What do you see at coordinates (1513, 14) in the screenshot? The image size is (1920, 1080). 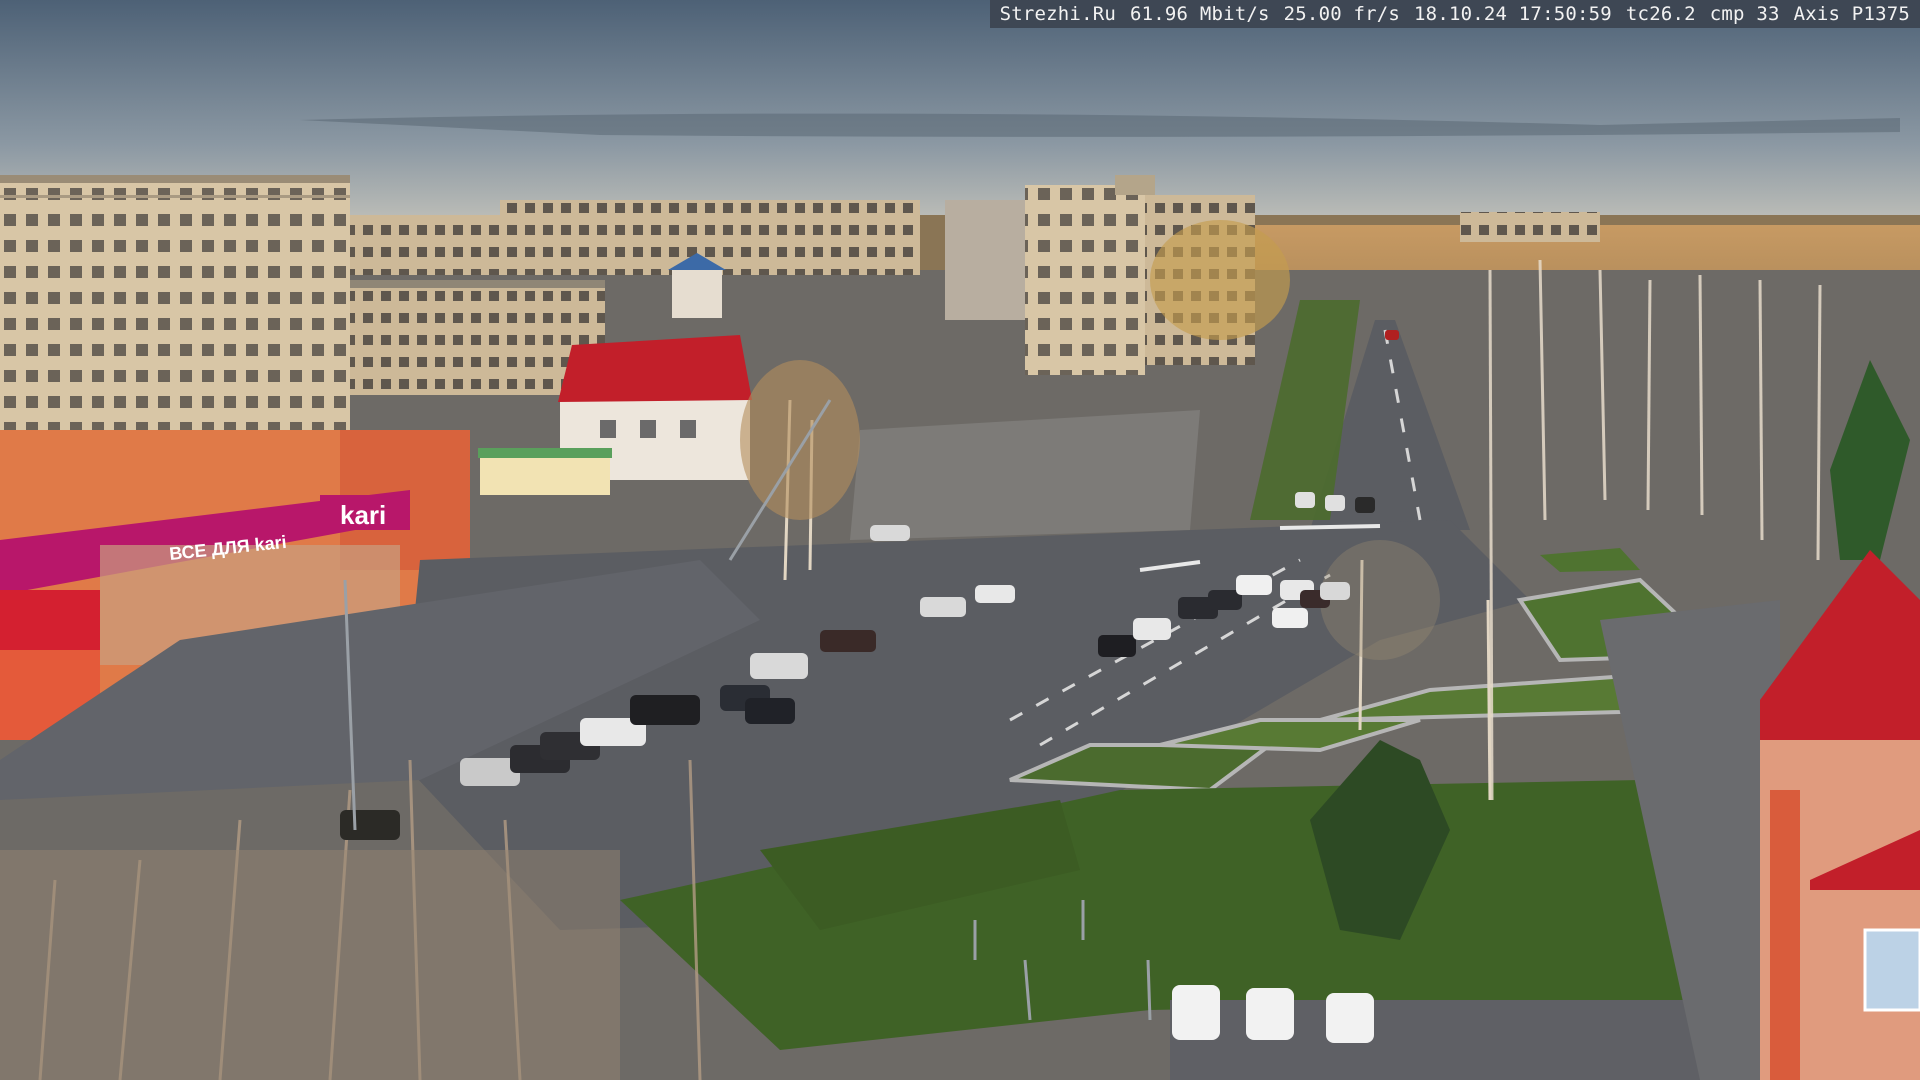 I see `osd-datetime: 18.10.24 17:50:59` at bounding box center [1513, 14].